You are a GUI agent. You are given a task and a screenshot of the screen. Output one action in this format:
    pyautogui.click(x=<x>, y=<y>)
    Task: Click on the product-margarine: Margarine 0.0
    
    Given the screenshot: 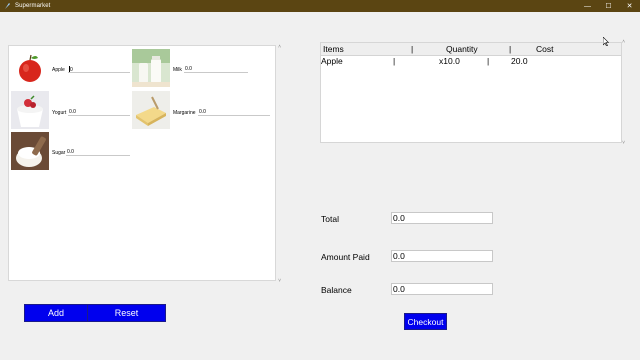 What is the action you would take?
    pyautogui.click(x=202, y=111)
    